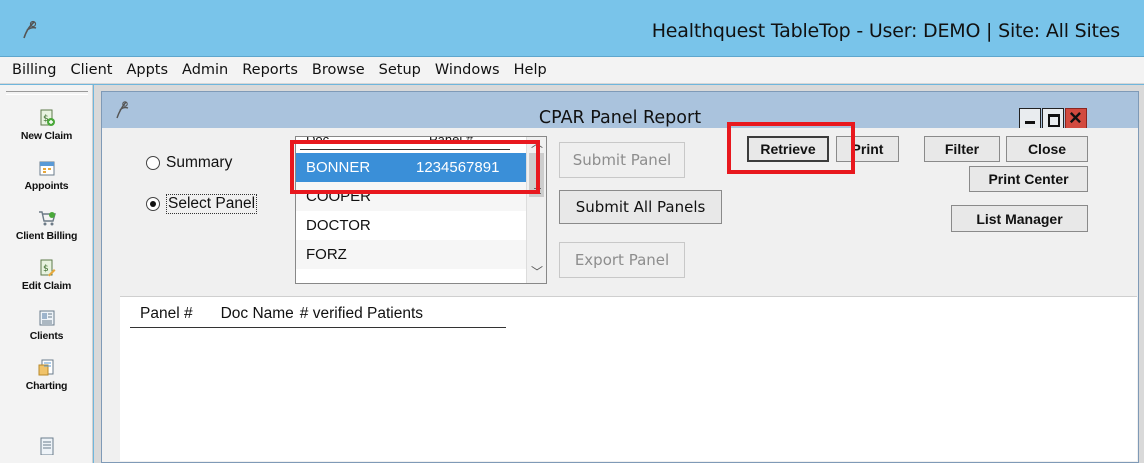  I want to click on list-item: FORZ, so click(411, 254).